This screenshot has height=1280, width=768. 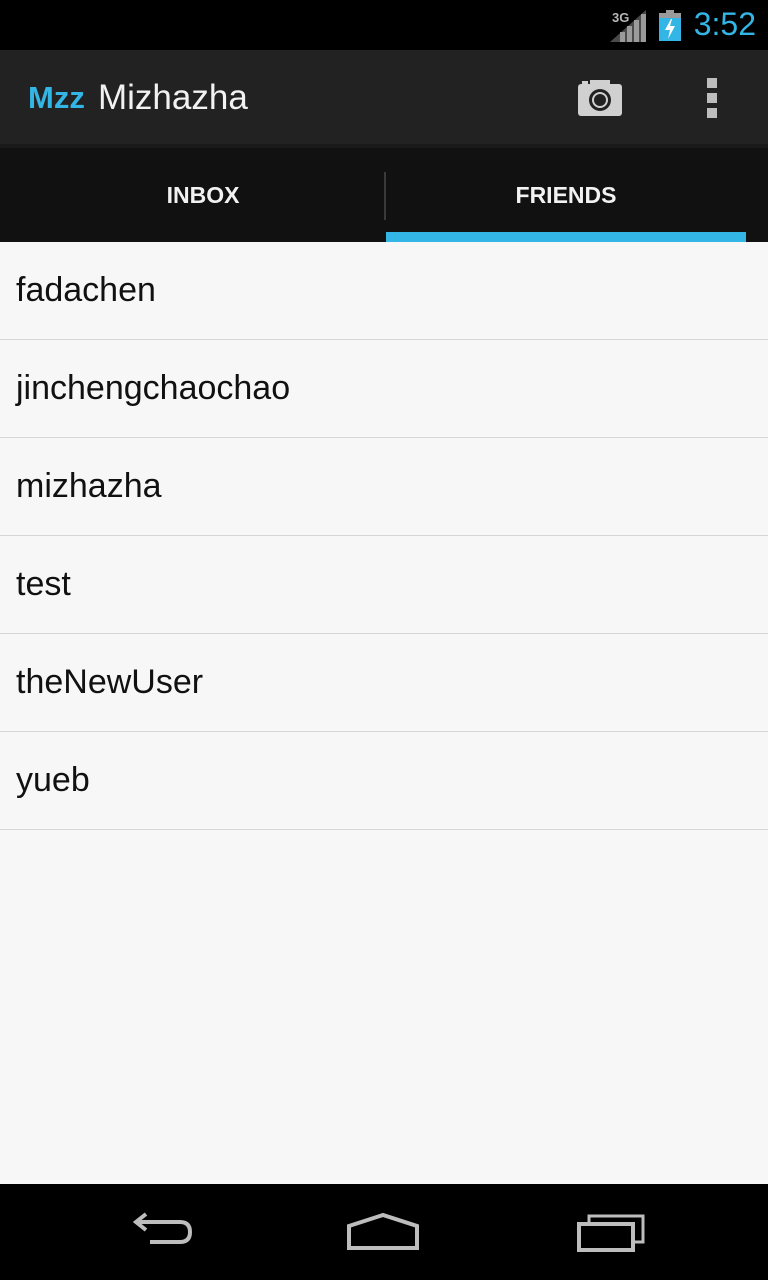 I want to click on navigation-bar, so click(x=384, y=1232).